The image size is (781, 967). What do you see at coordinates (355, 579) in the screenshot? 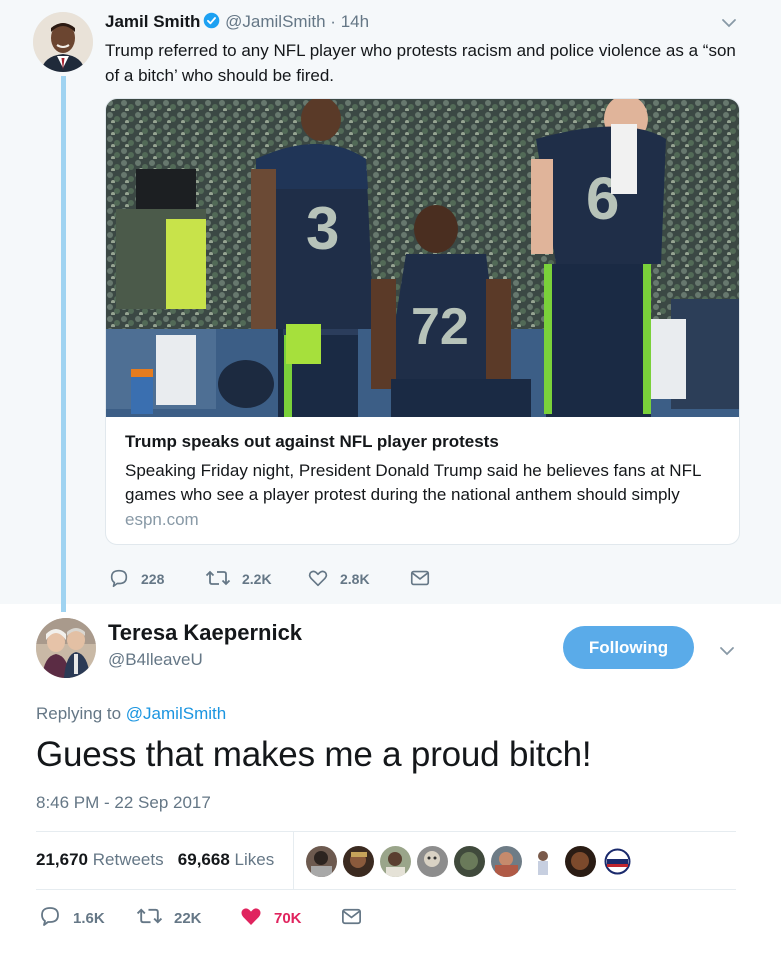
I see `like-count: 2.8K` at bounding box center [355, 579].